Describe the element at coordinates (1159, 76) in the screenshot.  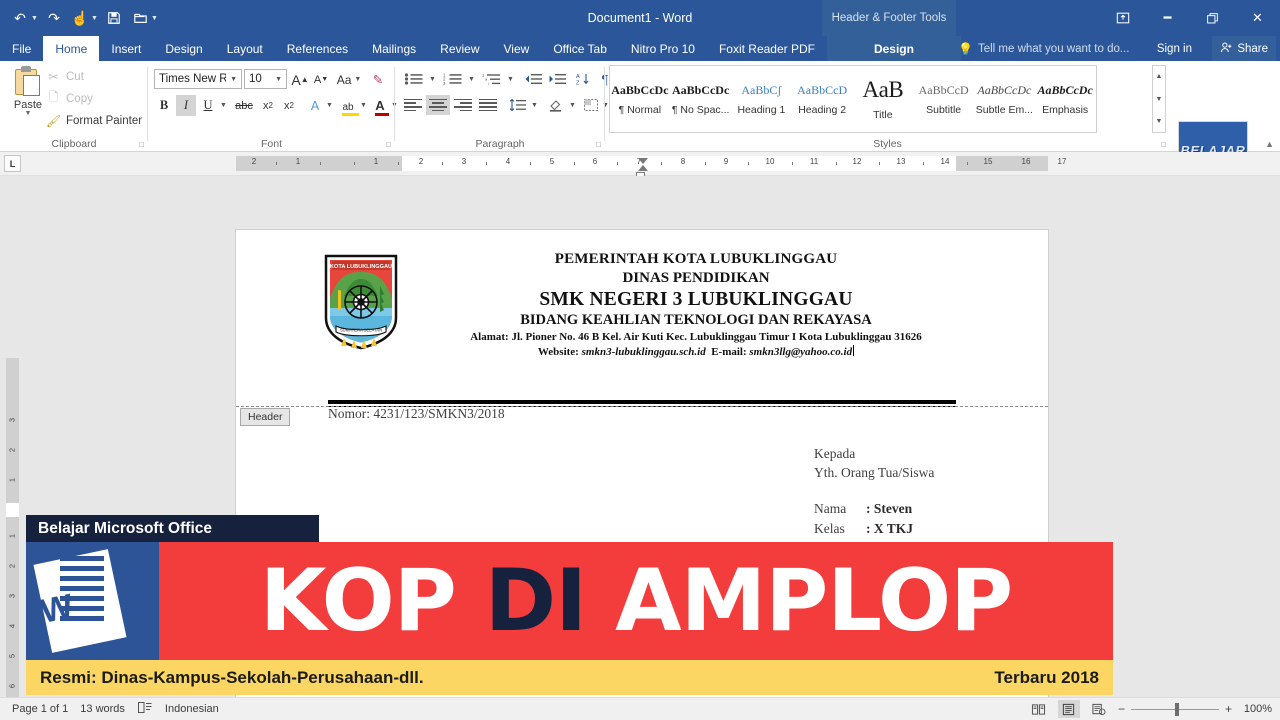
I see `styles-scroll-up-icon: ▲` at that location.